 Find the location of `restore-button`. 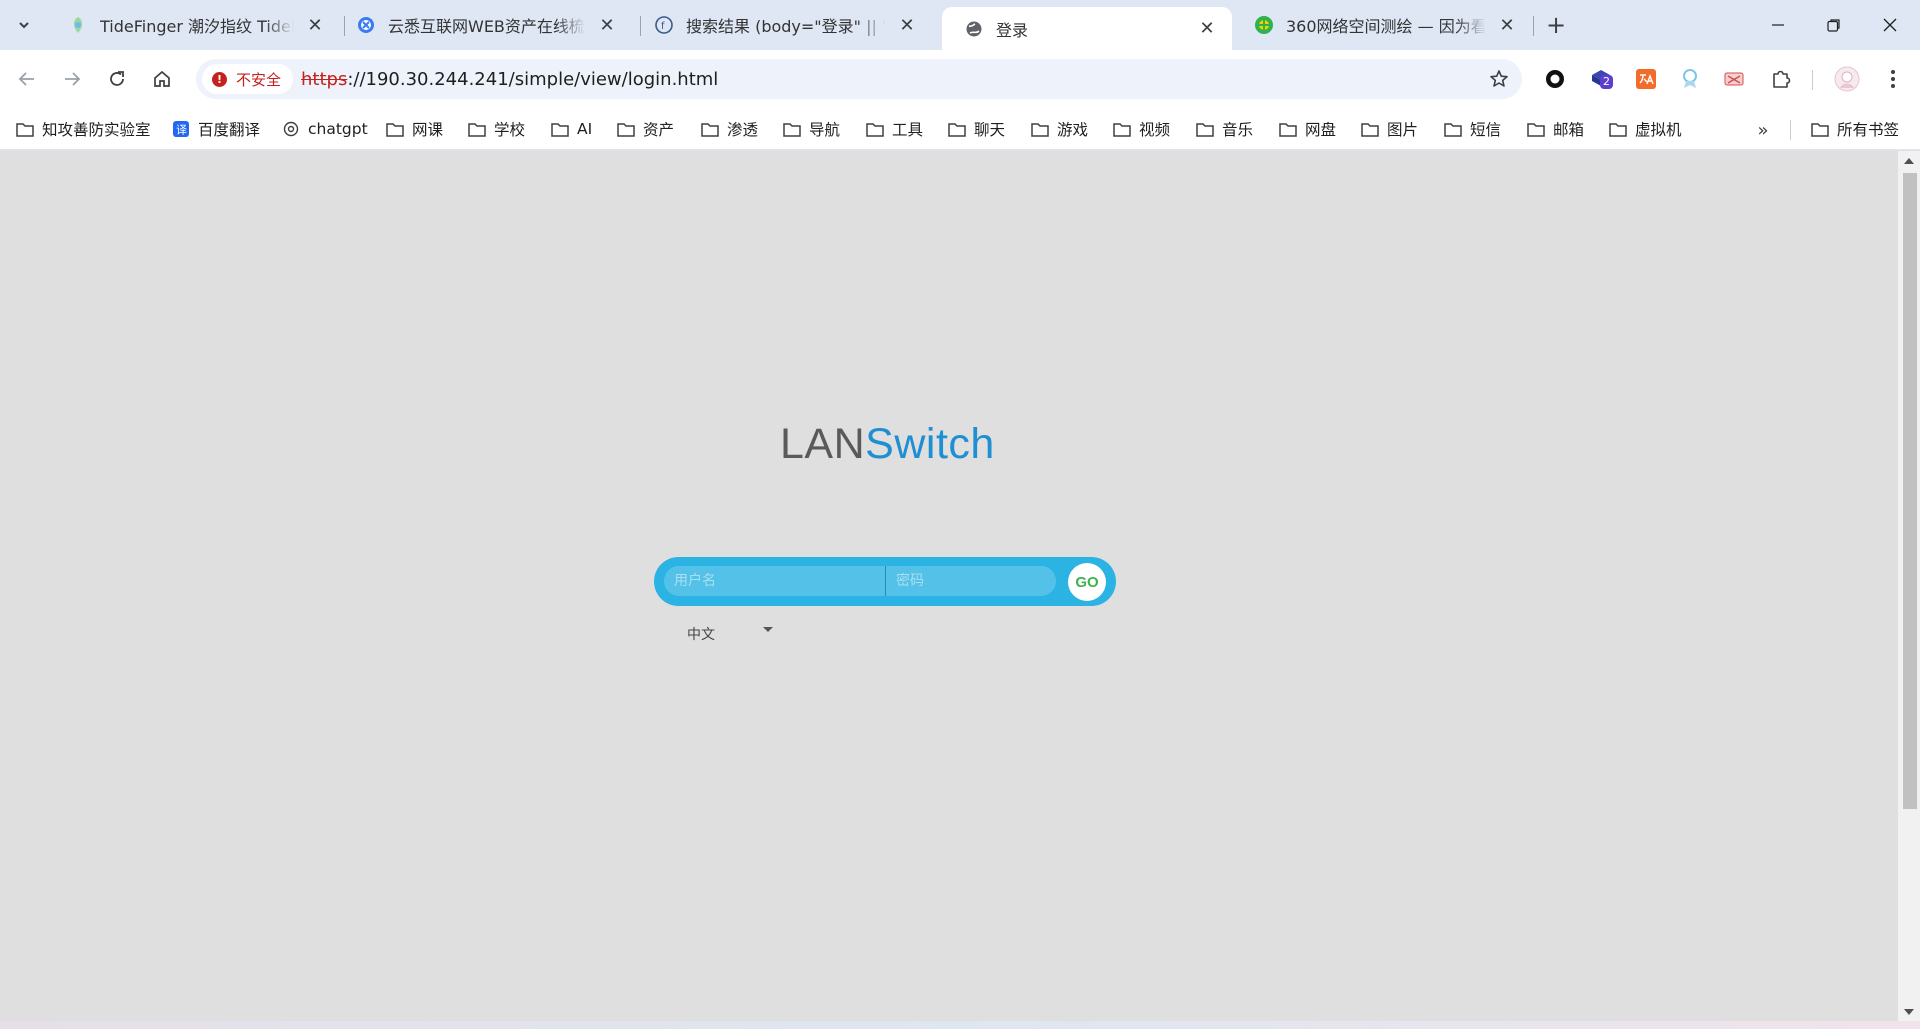

restore-button is located at coordinates (1834, 25).